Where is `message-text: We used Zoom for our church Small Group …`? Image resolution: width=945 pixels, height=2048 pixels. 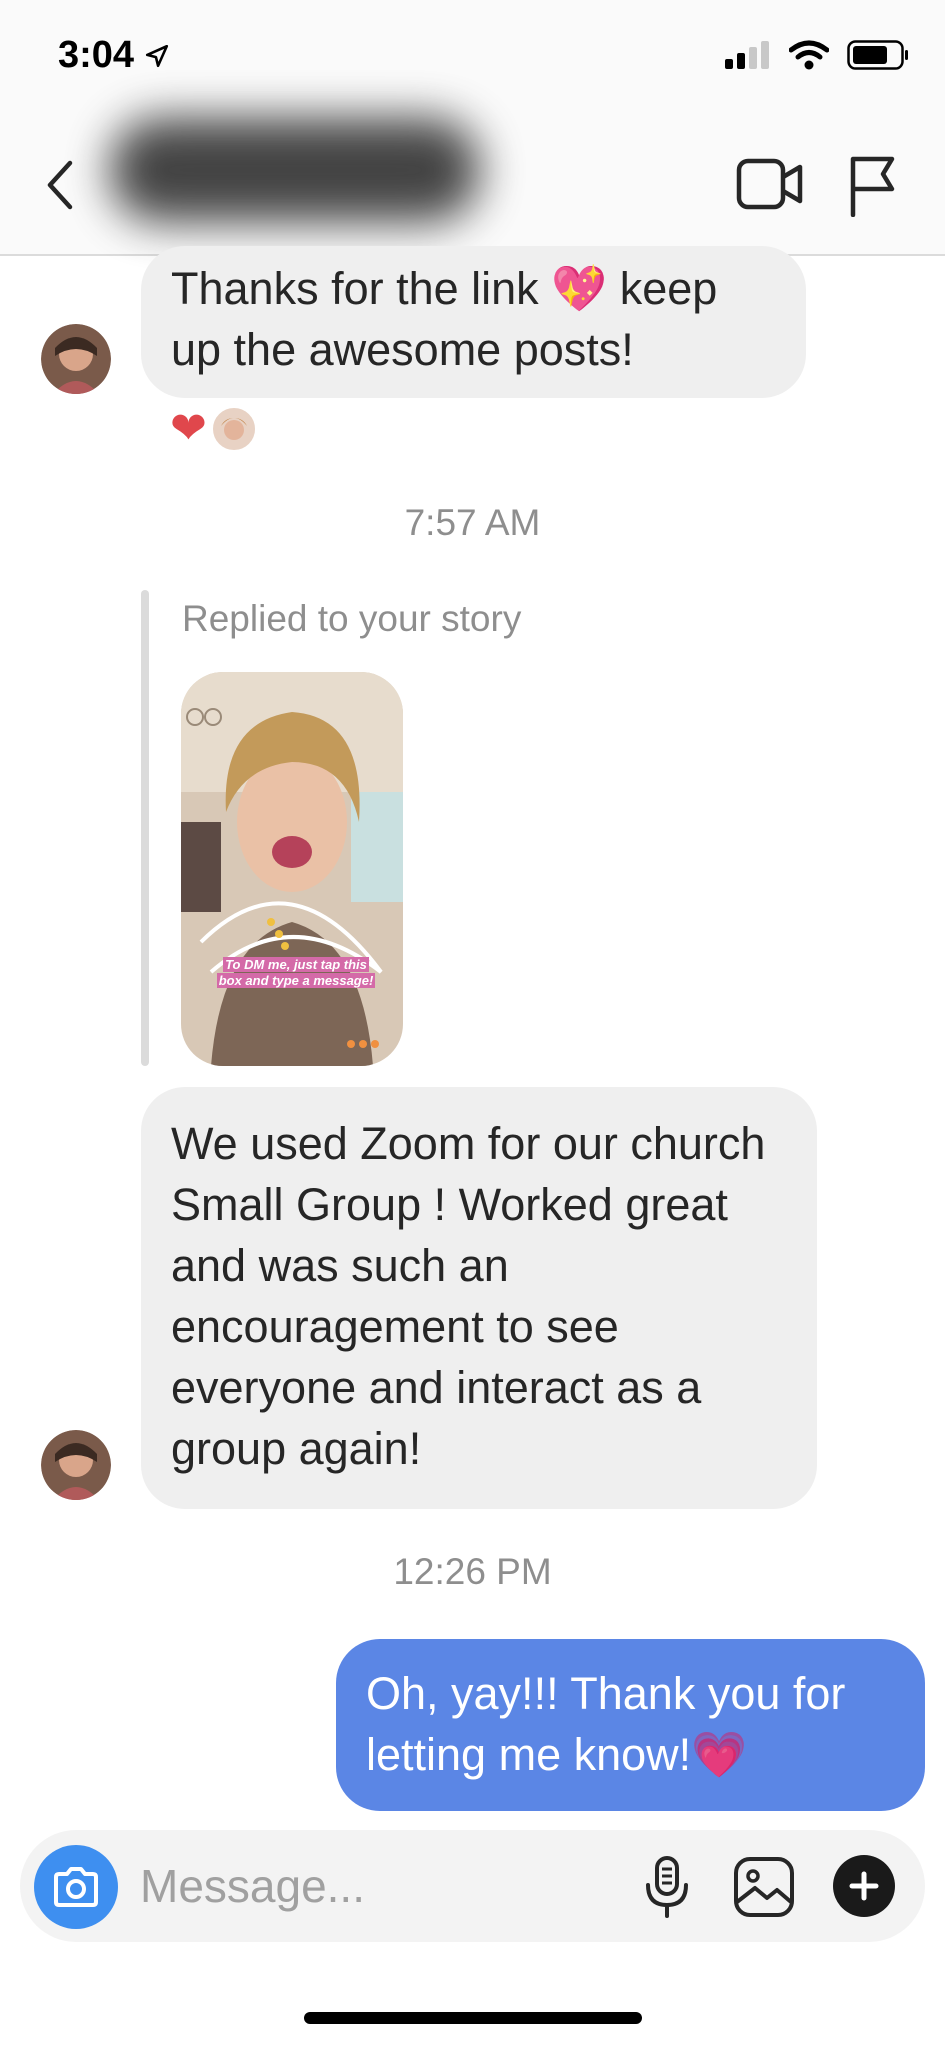
message-text: We used Zoom for our church Small Group … is located at coordinates (468, 1296).